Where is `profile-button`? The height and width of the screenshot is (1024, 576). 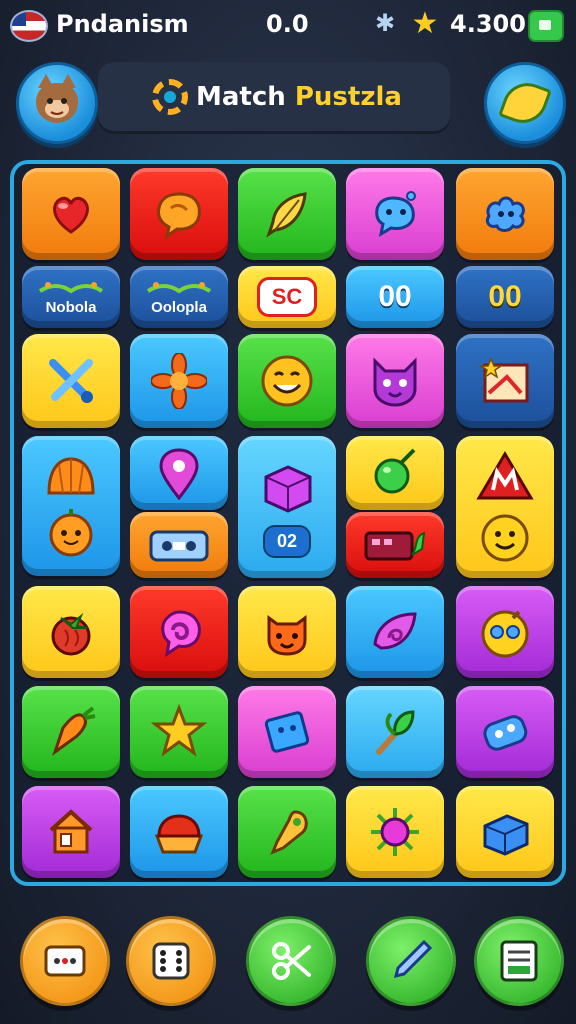
profile-button is located at coordinates (57, 103).